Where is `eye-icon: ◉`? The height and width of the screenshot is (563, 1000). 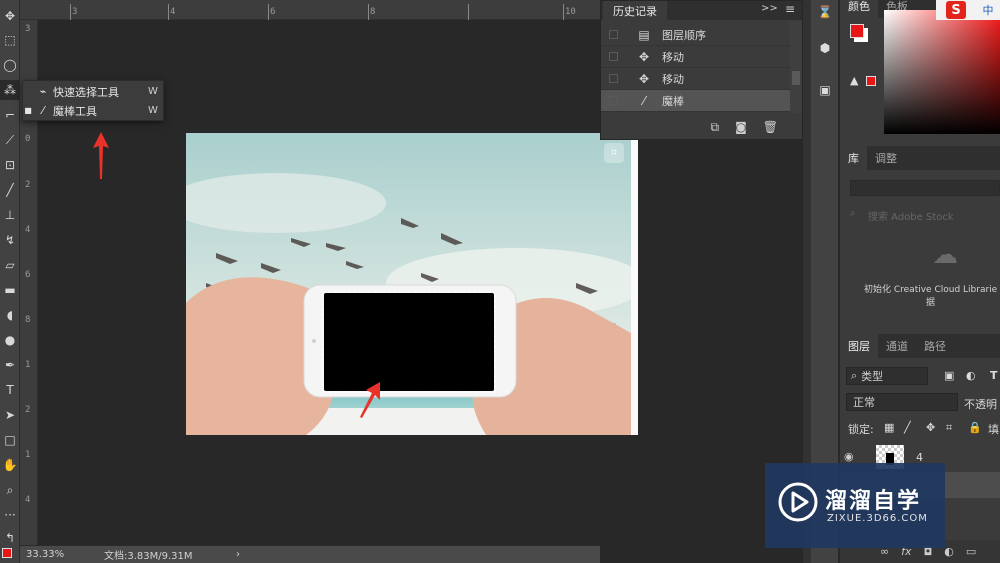
eye-icon: ◉ is located at coordinates (849, 456).